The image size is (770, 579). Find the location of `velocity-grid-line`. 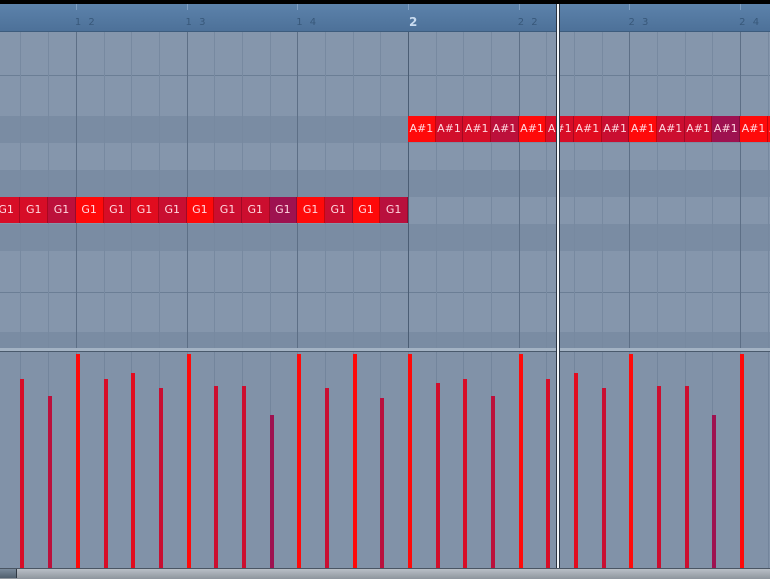

velocity-grid-line is located at coordinates (768, 460).